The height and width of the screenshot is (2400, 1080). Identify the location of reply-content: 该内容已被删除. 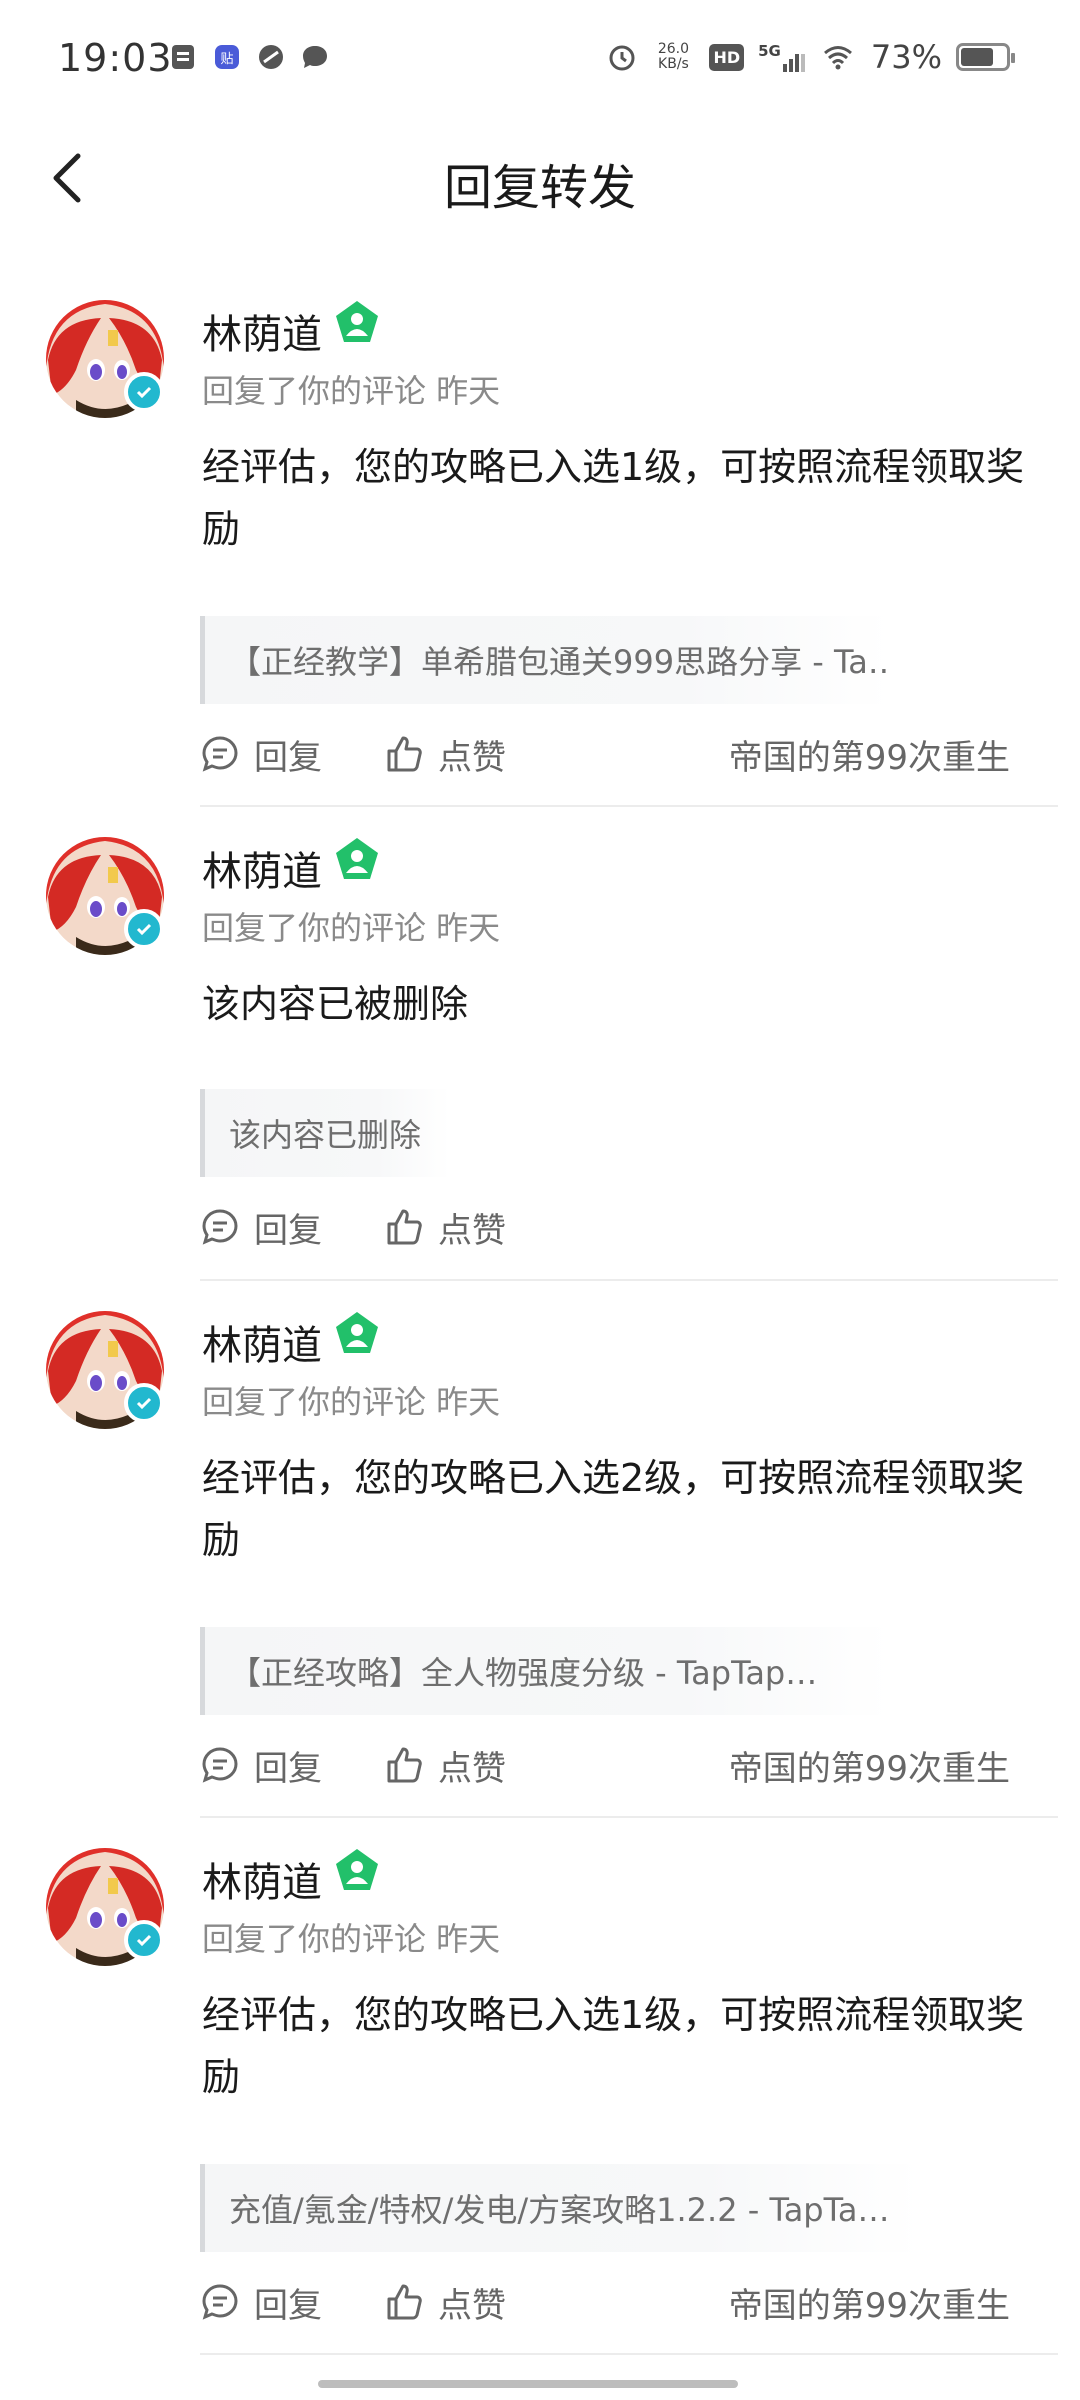
(617, 1004).